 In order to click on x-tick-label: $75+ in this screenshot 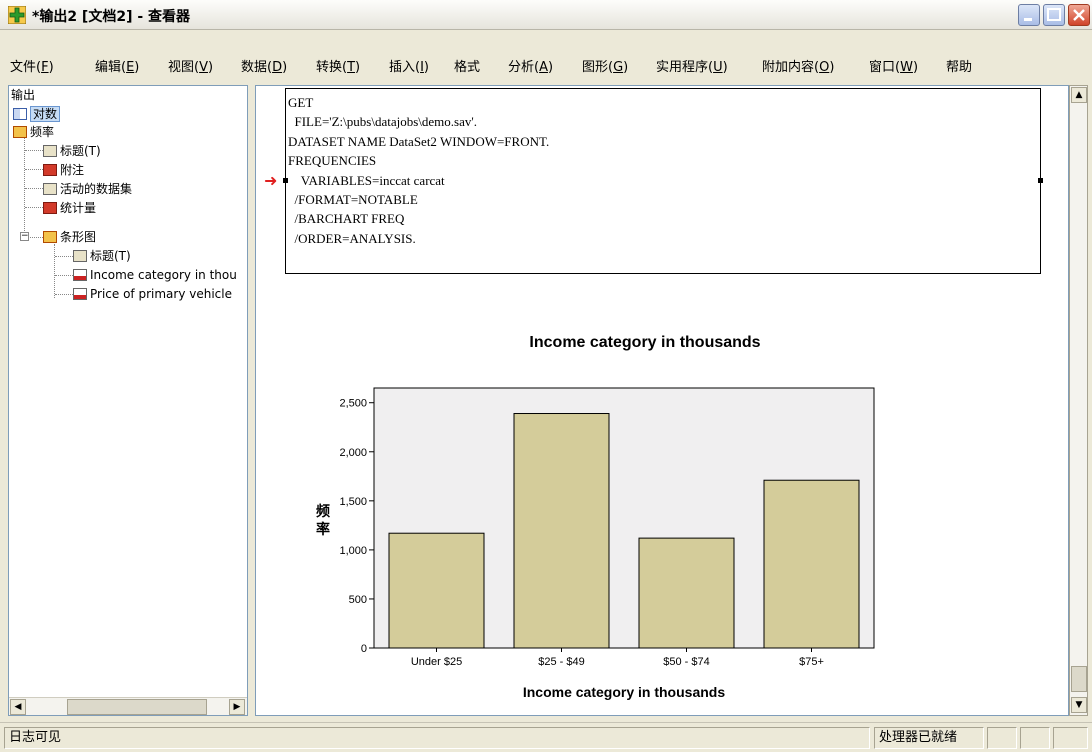, I will do `click(811, 662)`.